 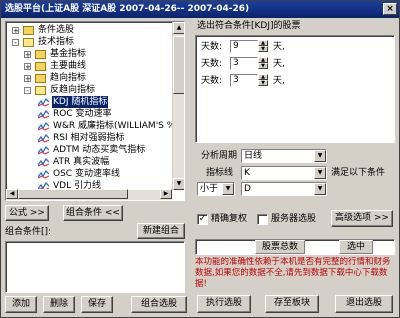 What do you see at coordinates (89, 42) in the screenshot?
I see `tree-item: - 技术指标` at bounding box center [89, 42].